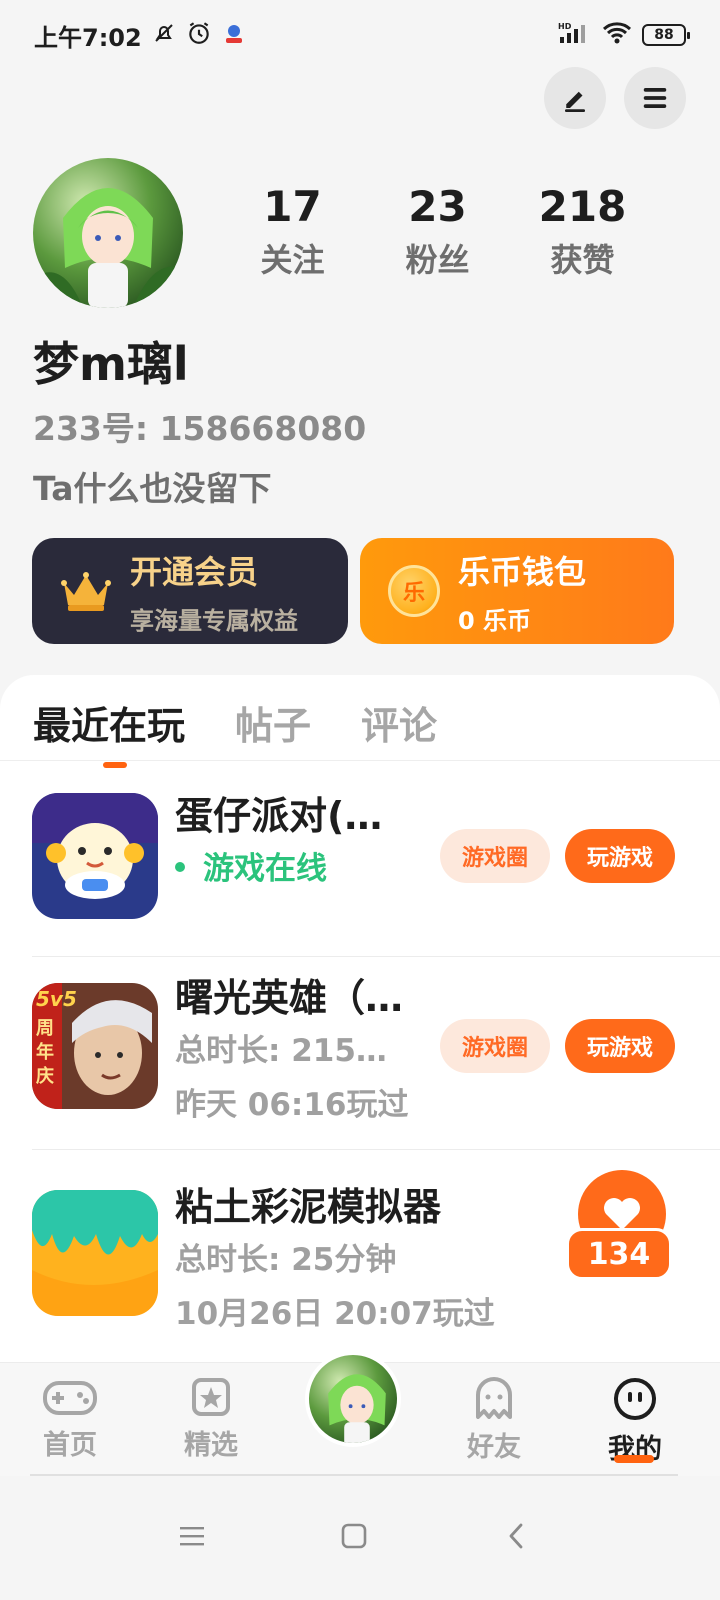  I want to click on menu-icon, so click(655, 98).